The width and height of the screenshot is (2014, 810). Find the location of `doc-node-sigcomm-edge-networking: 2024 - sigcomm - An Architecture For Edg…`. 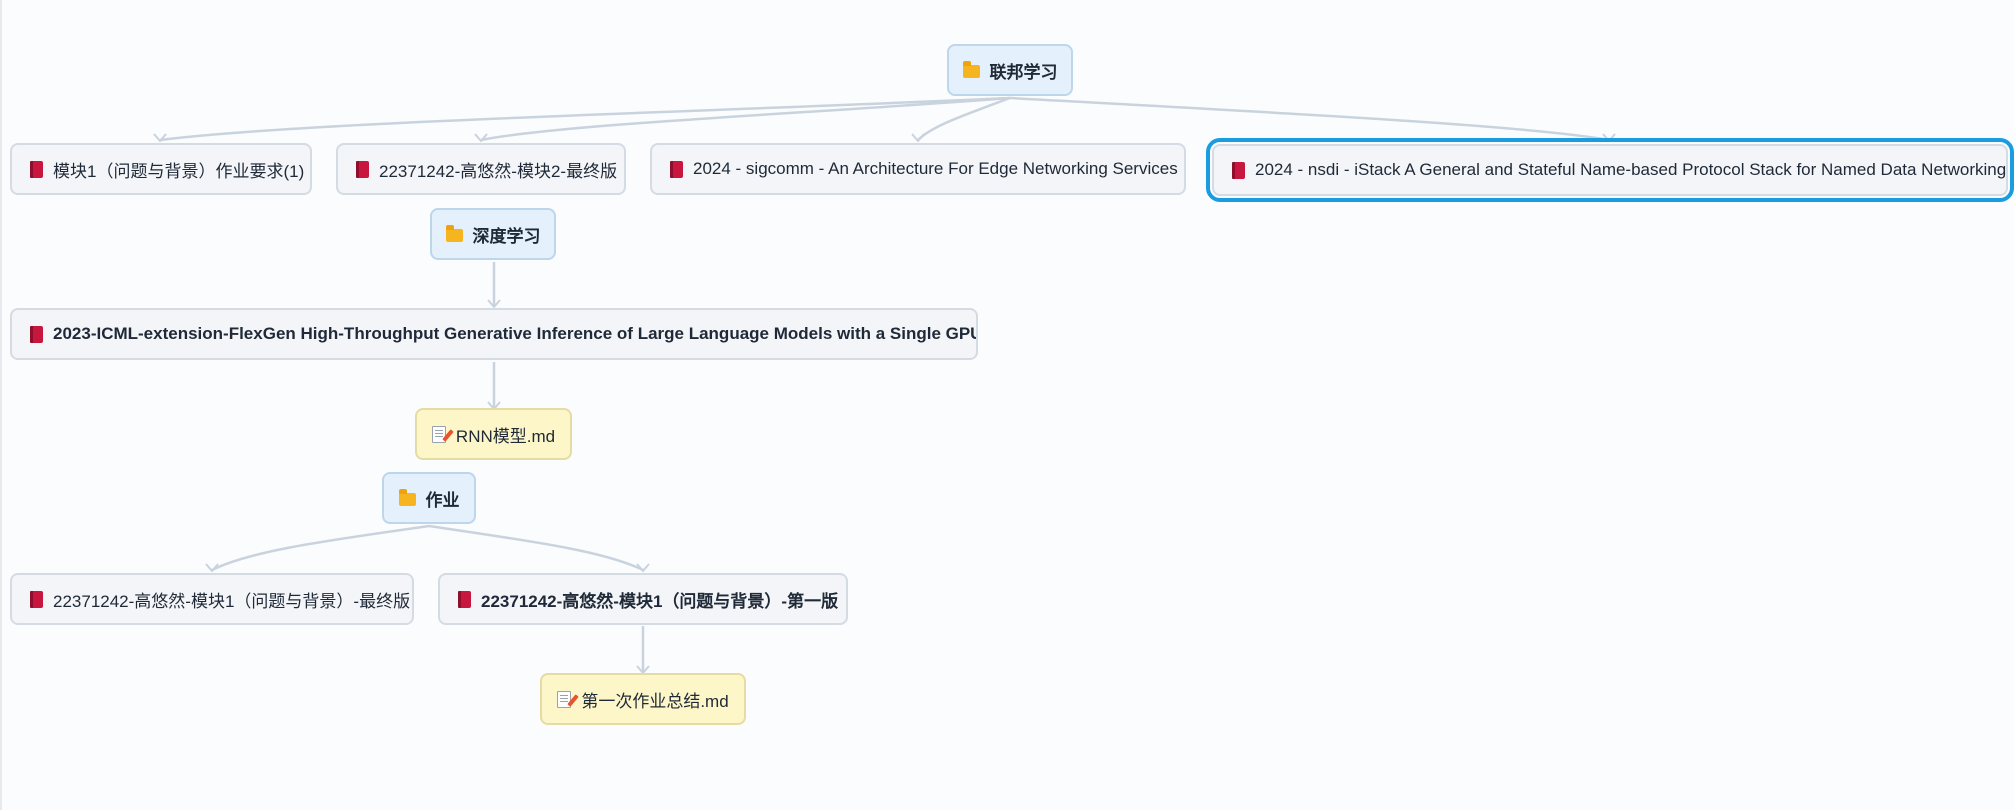

doc-node-sigcomm-edge-networking: 2024 - sigcomm - An Architecture For Edg… is located at coordinates (918, 169).